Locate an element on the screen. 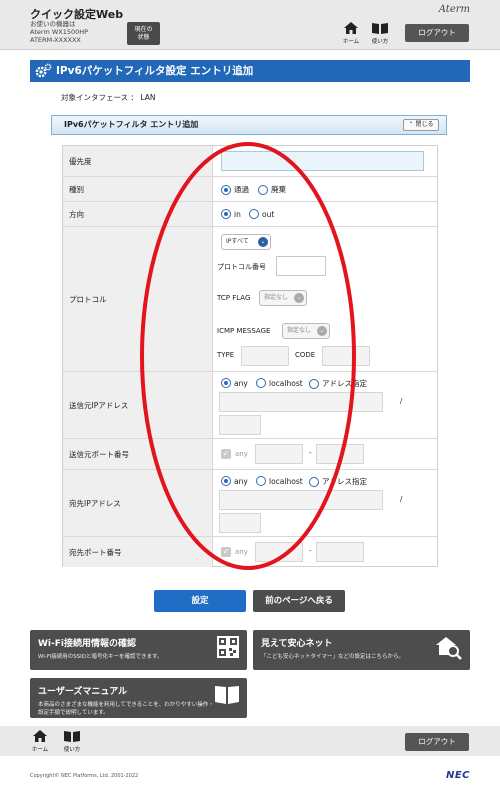 The width and height of the screenshot is (500, 809). radio-in: in is located at coordinates (231, 214).